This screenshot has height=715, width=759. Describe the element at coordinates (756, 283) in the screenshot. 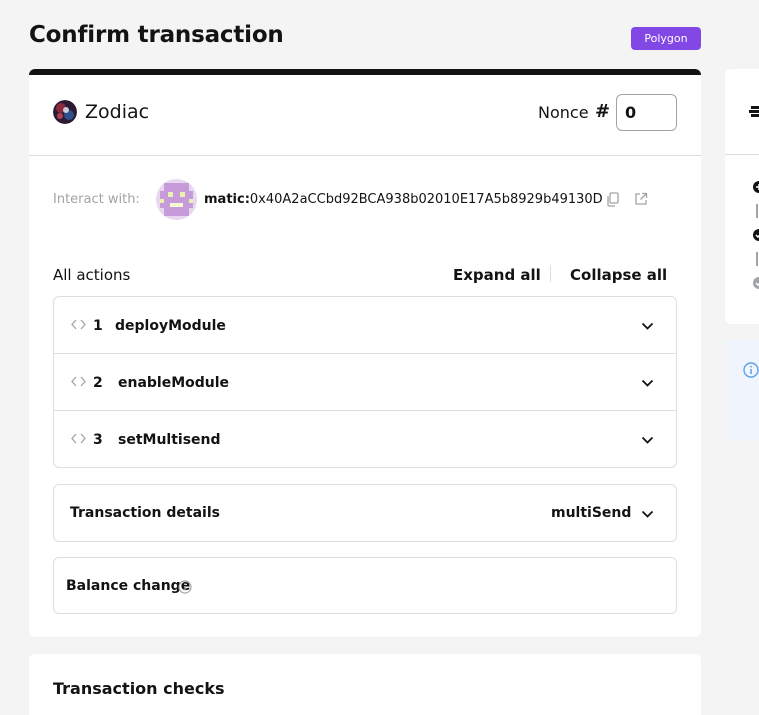

I see `check-circle-pending-icon` at that location.